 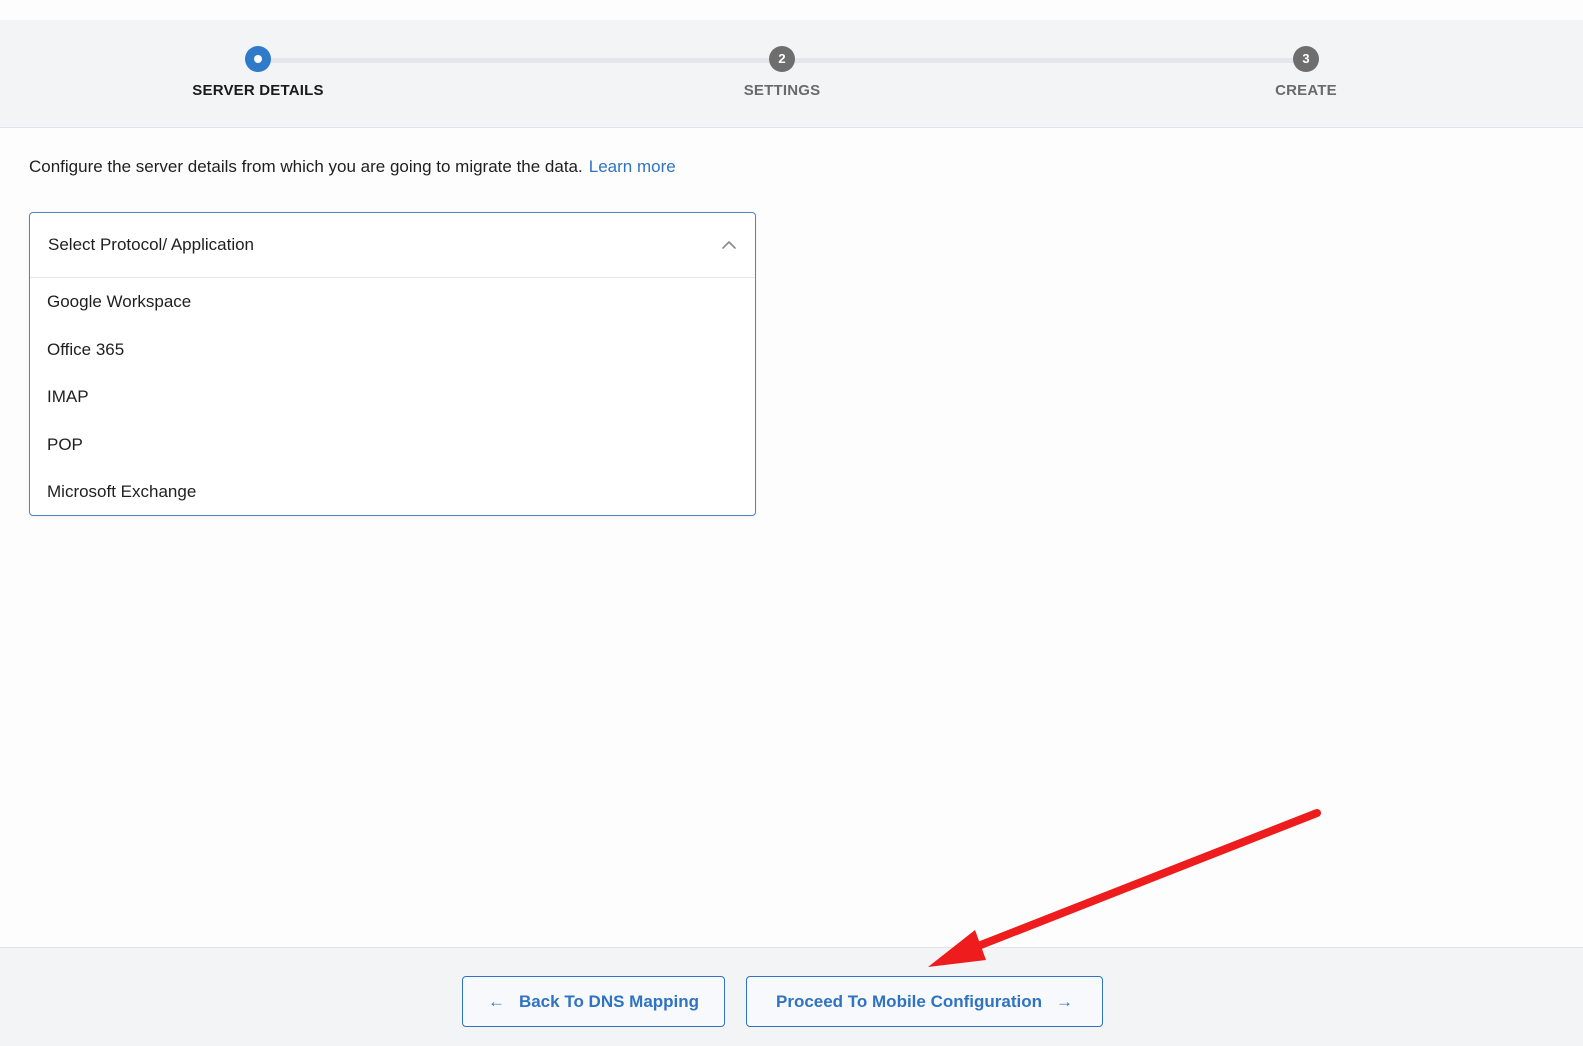 I want to click on option-imap: IMAP, so click(x=392, y=397).